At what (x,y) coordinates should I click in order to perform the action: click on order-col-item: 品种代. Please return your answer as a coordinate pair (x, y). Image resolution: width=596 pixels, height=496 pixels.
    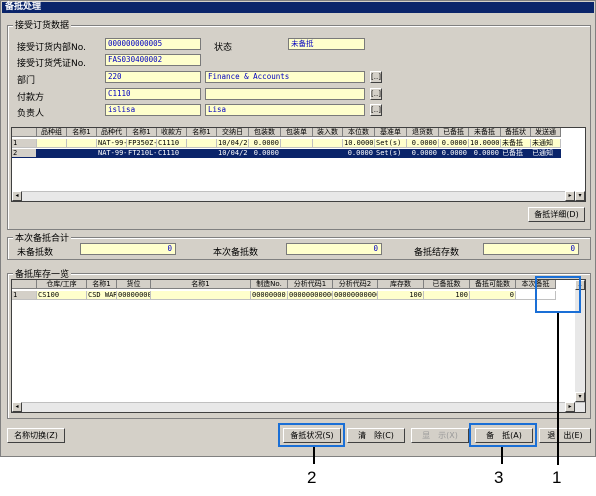
    Looking at the image, I should click on (112, 132).